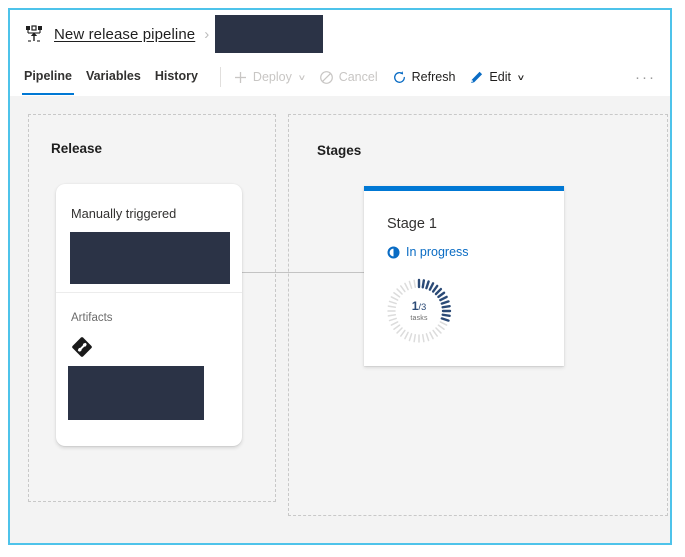 The width and height of the screenshot is (685, 557). I want to click on stage-card-status-bar, so click(464, 188).